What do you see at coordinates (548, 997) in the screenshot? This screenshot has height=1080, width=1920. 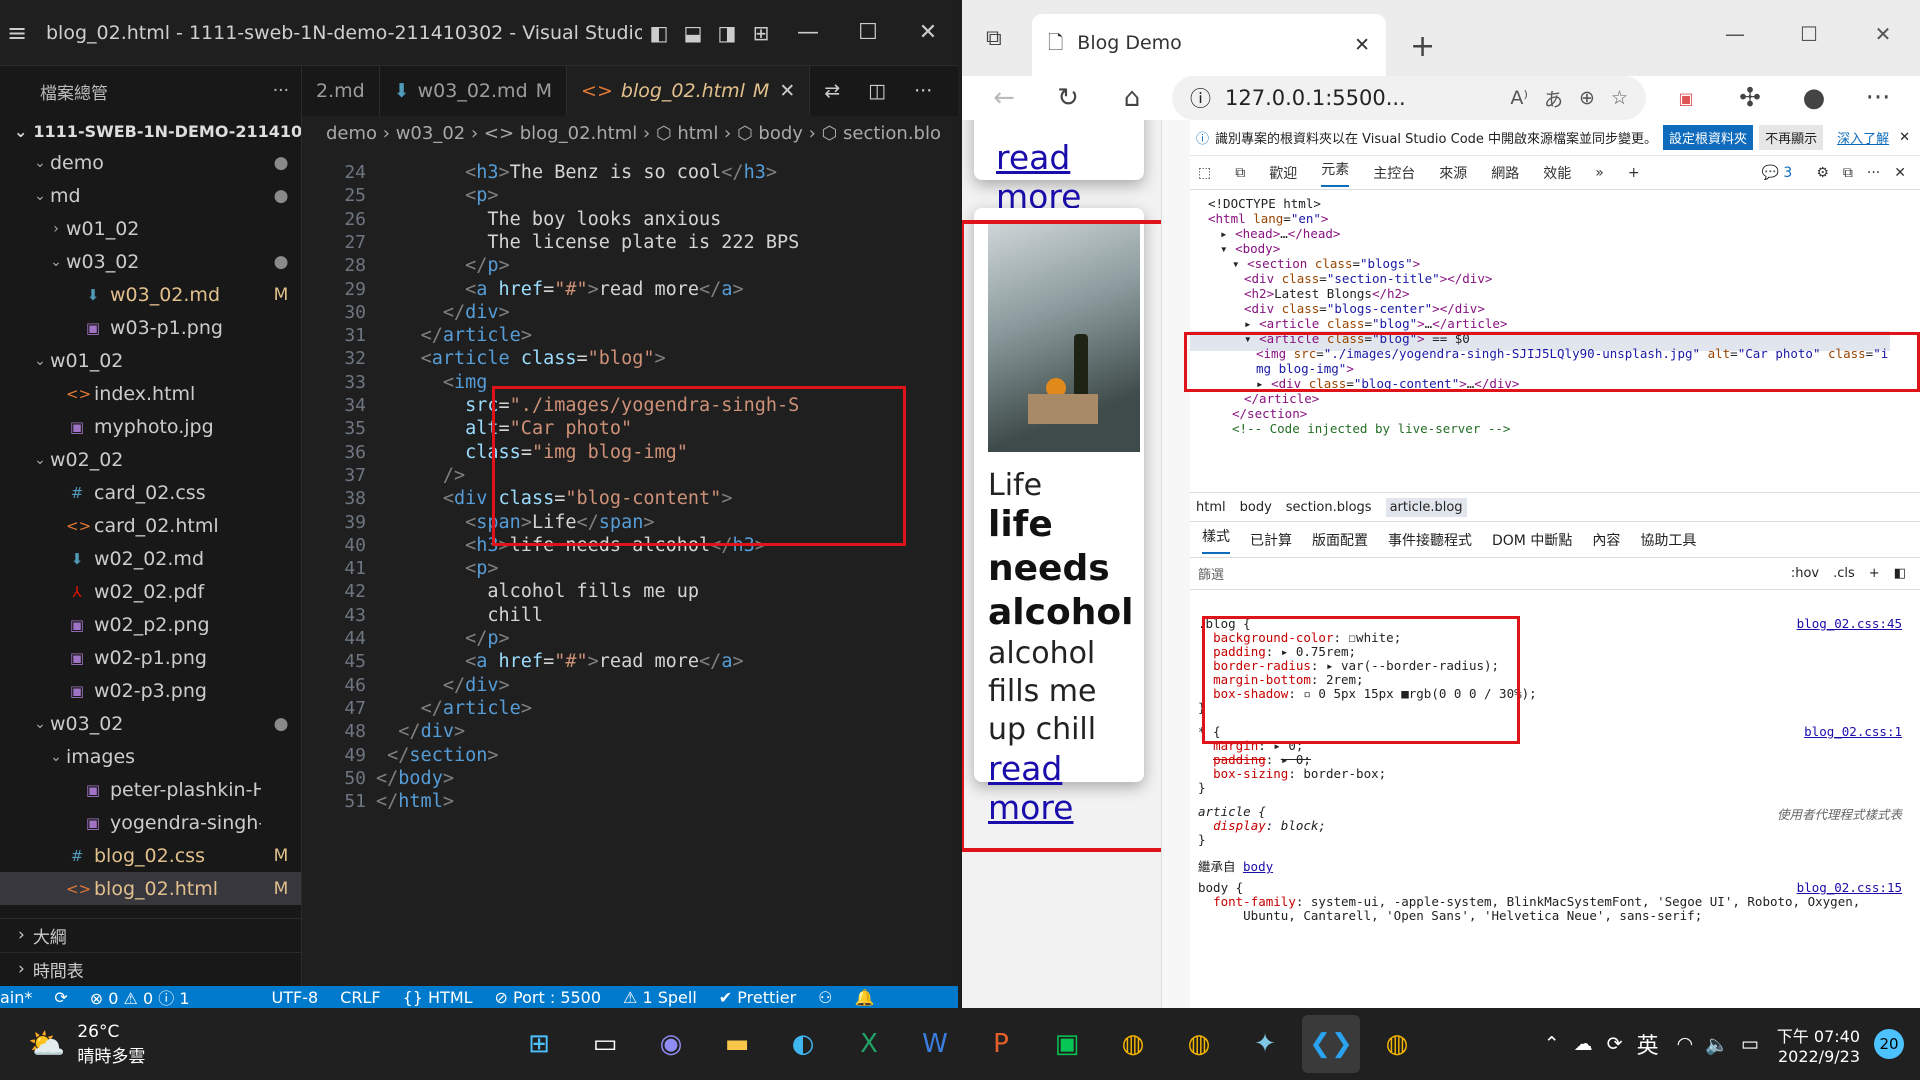 I see `port-status: ⊘ Port : 5500` at bounding box center [548, 997].